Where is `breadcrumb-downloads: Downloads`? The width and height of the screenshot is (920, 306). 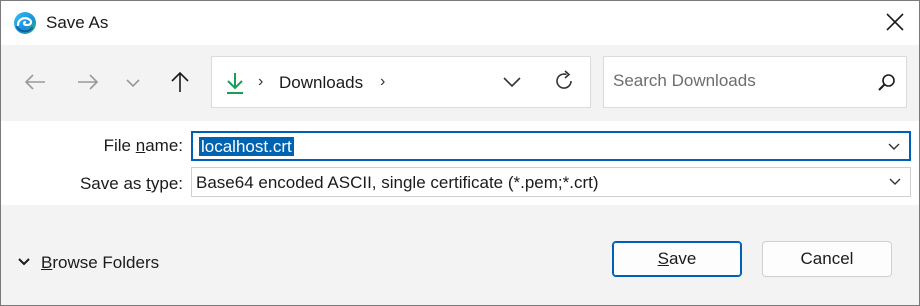
breadcrumb-downloads: Downloads is located at coordinates (321, 83).